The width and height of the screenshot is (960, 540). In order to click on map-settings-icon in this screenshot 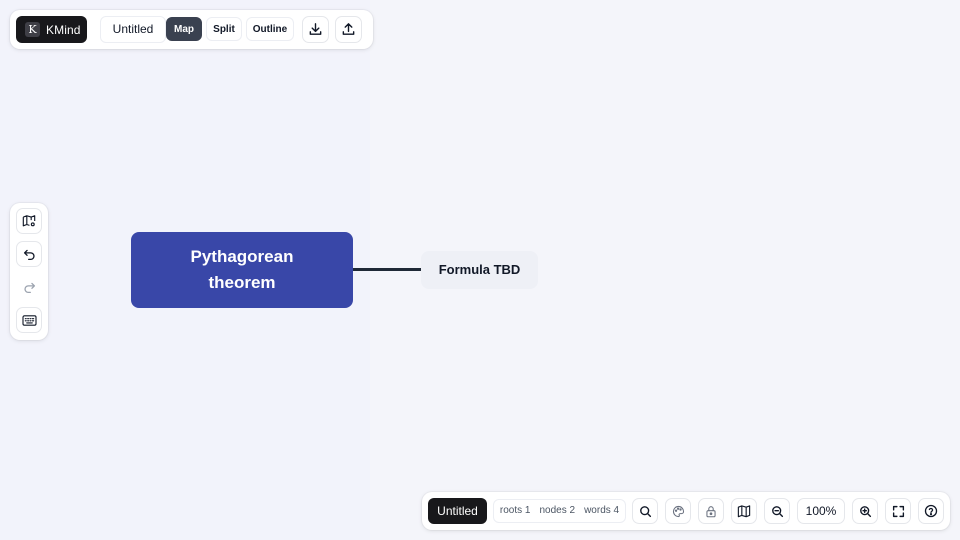, I will do `click(29, 221)`.